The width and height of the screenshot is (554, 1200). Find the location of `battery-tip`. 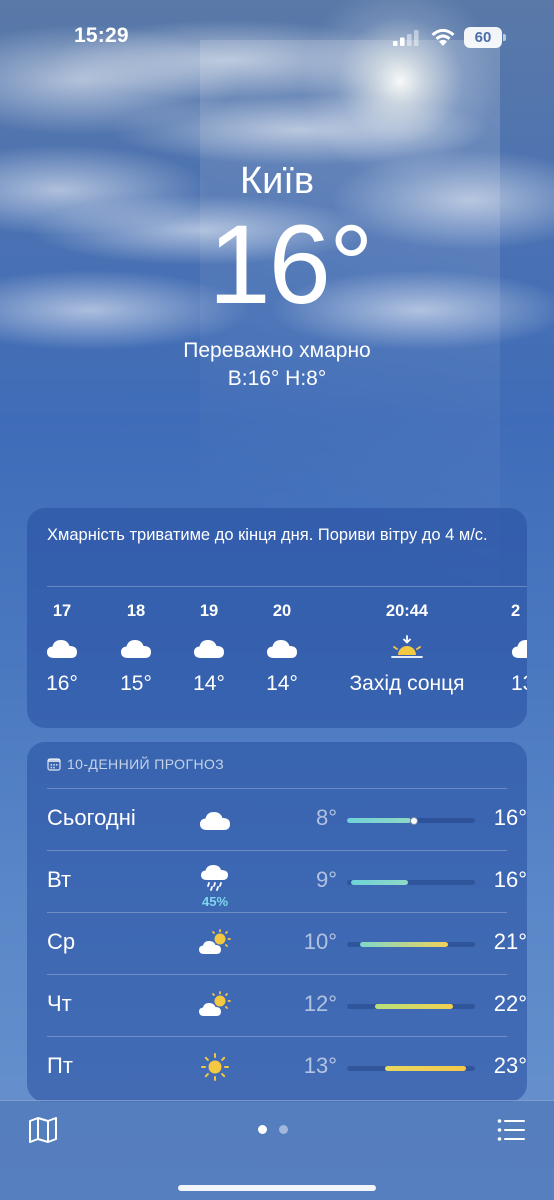

battery-tip is located at coordinates (504, 37).